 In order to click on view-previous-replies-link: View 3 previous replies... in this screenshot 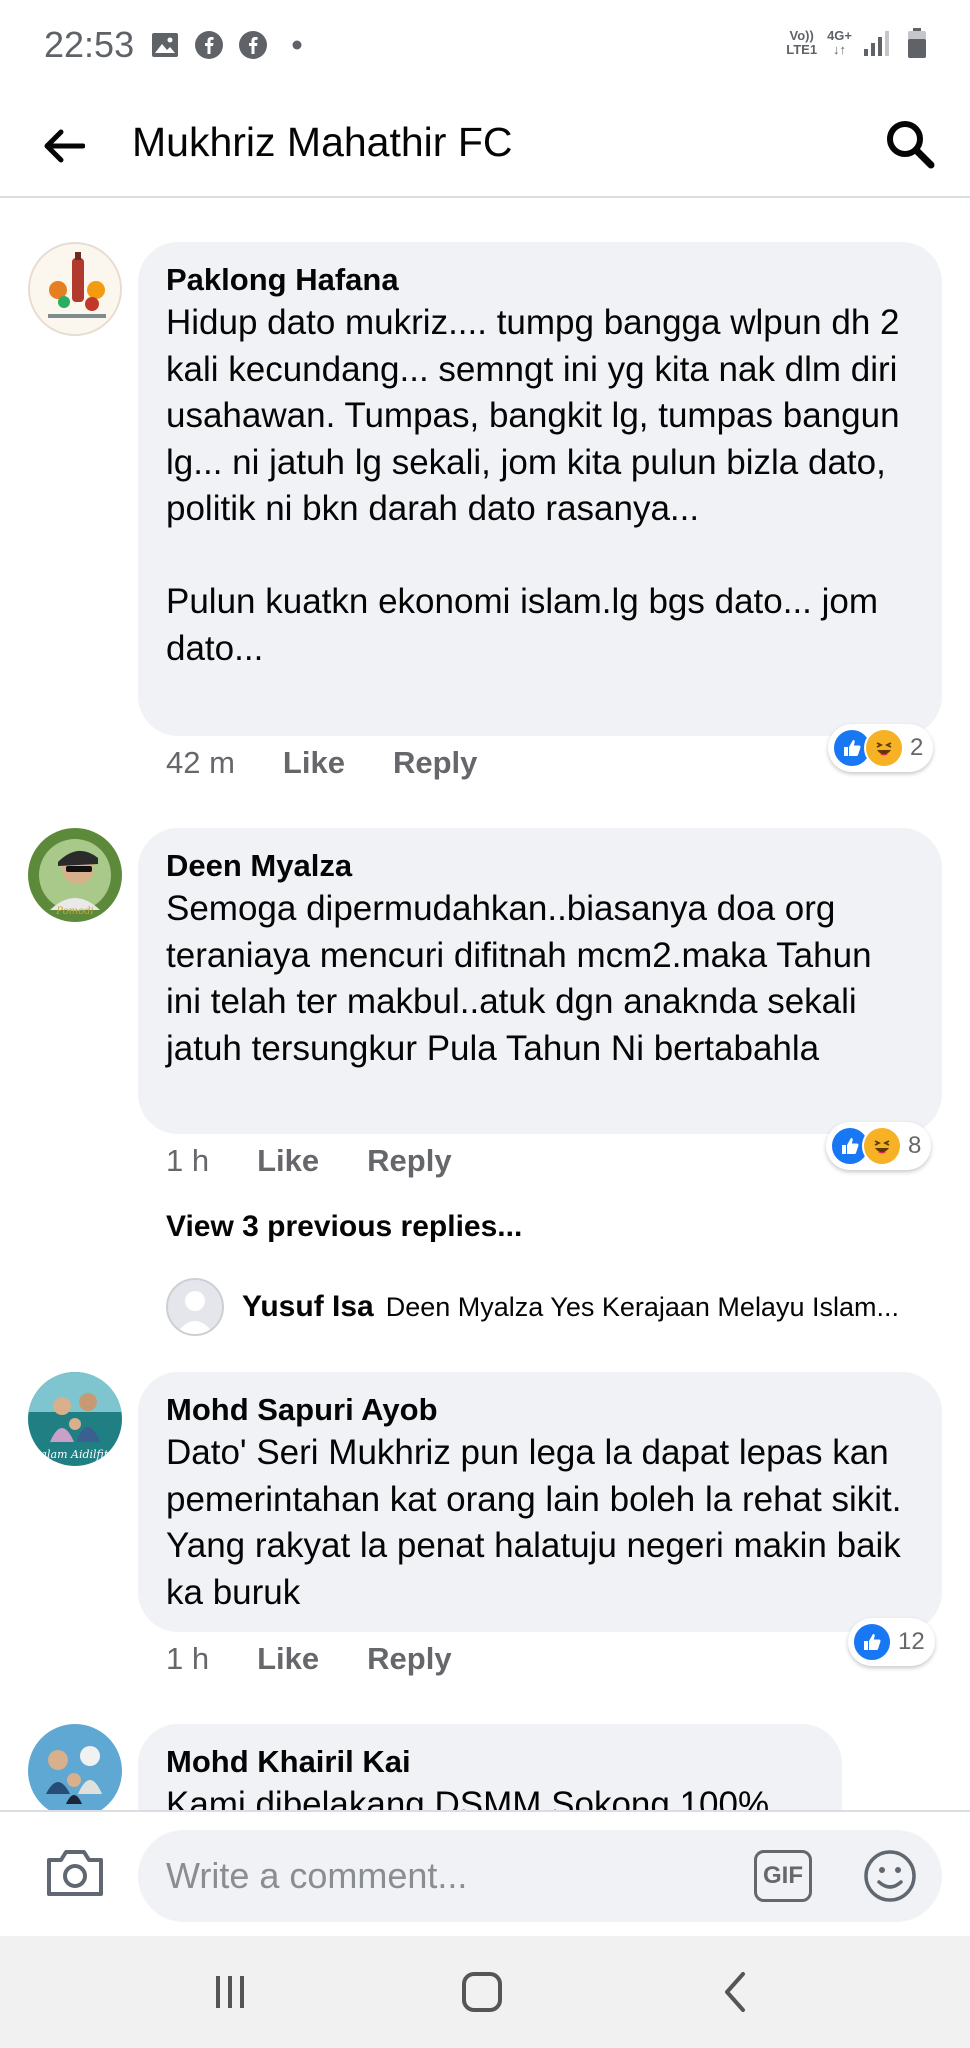, I will do `click(344, 1227)`.